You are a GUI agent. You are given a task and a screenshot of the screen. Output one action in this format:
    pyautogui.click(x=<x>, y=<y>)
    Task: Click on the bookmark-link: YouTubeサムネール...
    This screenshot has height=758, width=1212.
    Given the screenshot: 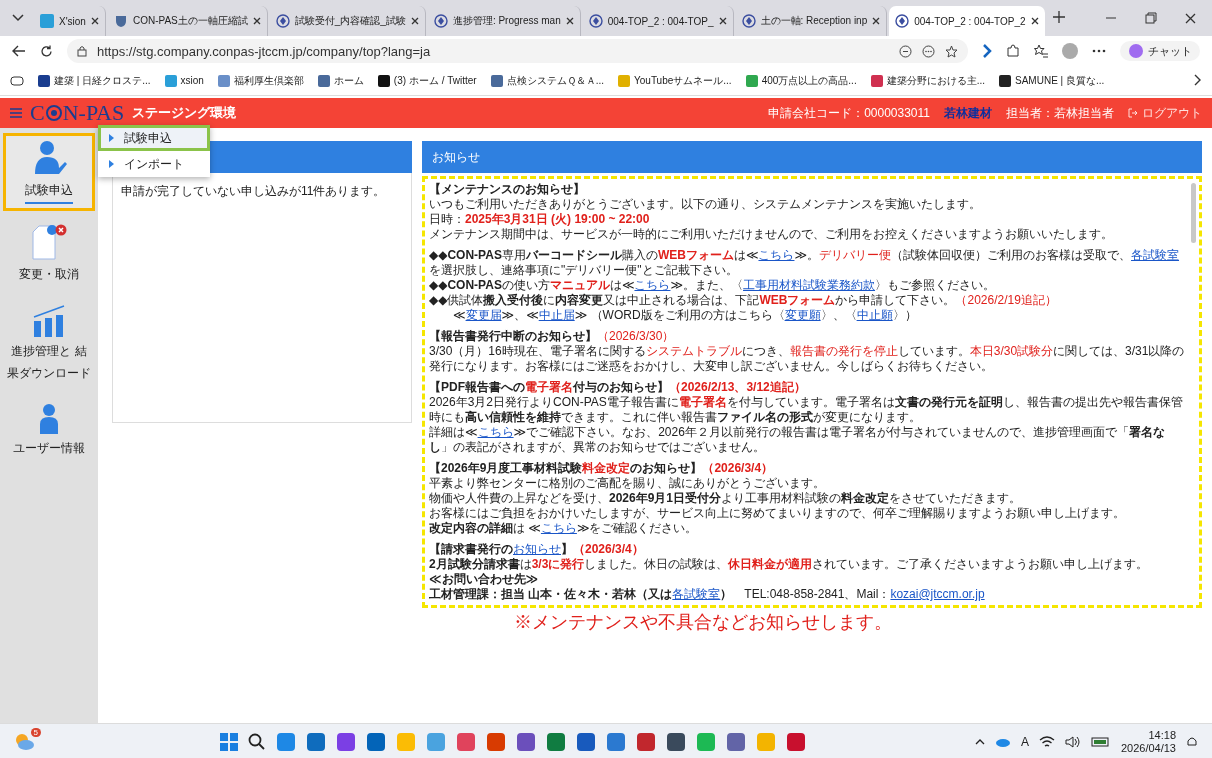 What is the action you would take?
    pyautogui.click(x=675, y=80)
    